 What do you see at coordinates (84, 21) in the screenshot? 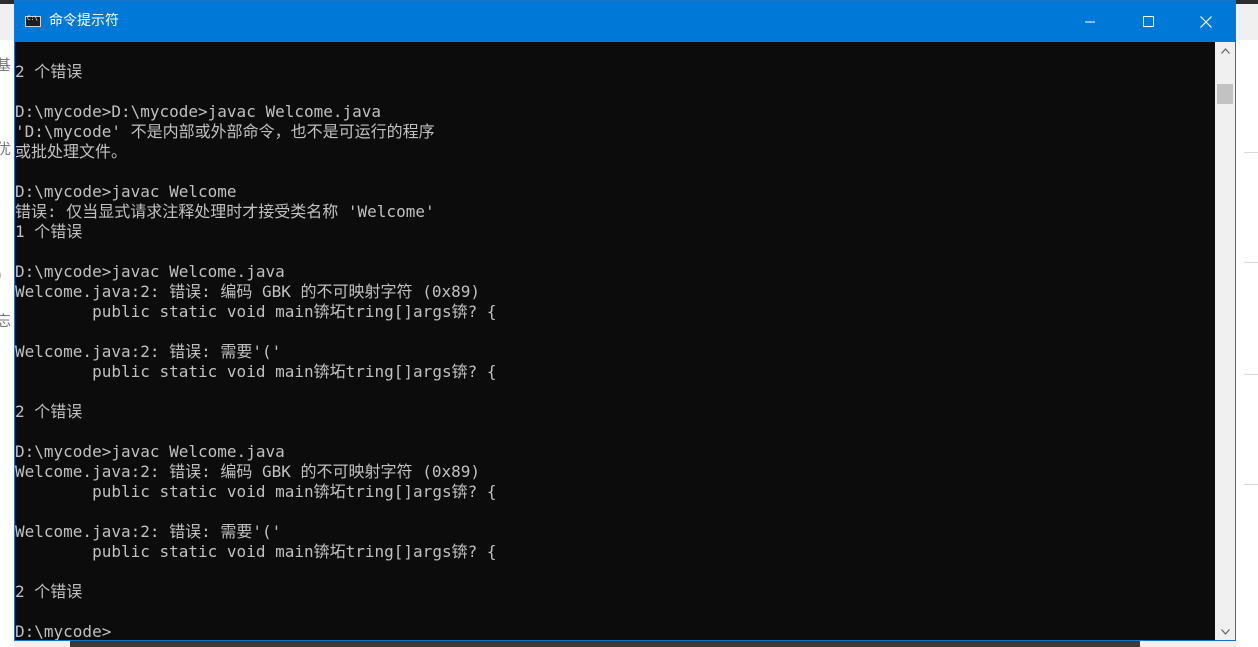
I see `window-title: 命令提示符` at bounding box center [84, 21].